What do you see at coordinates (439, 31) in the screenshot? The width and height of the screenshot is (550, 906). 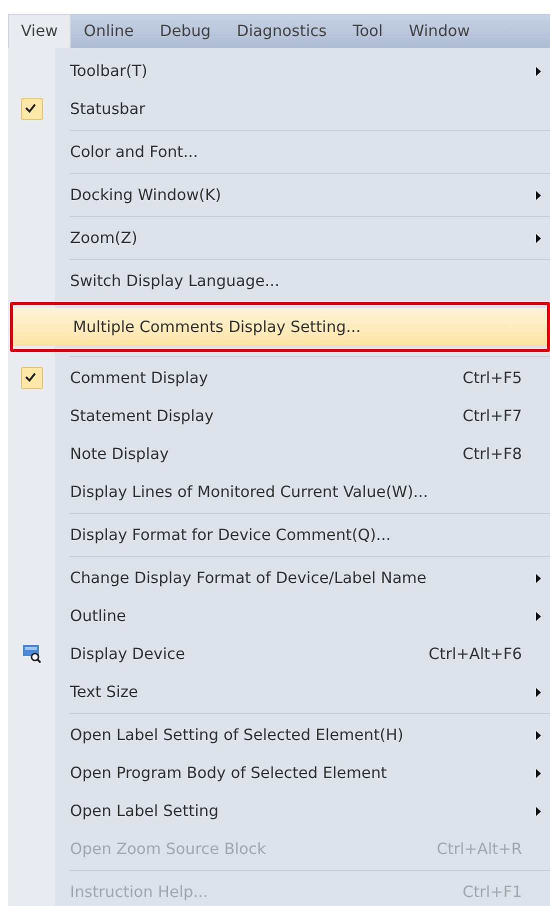 I see `menu-bar-item: Window` at bounding box center [439, 31].